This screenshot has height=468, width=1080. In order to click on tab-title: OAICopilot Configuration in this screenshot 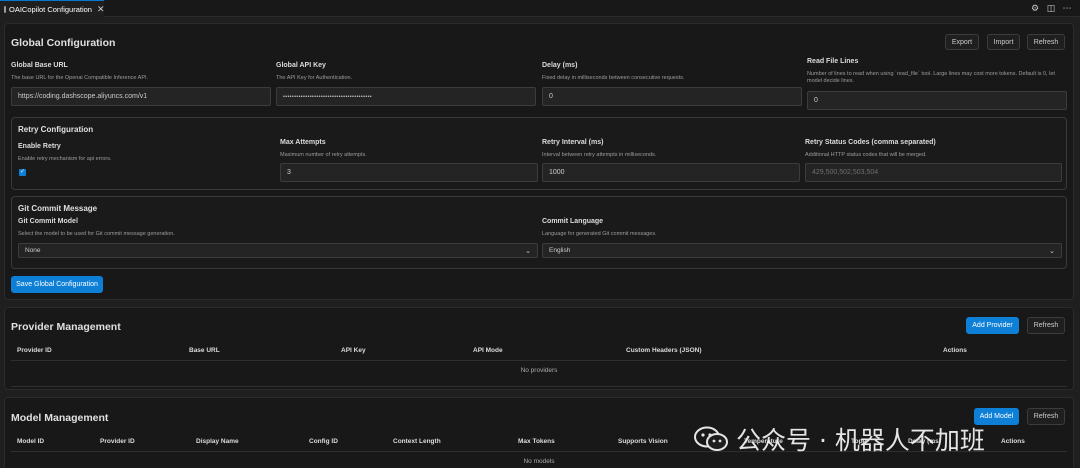, I will do `click(50, 9)`.